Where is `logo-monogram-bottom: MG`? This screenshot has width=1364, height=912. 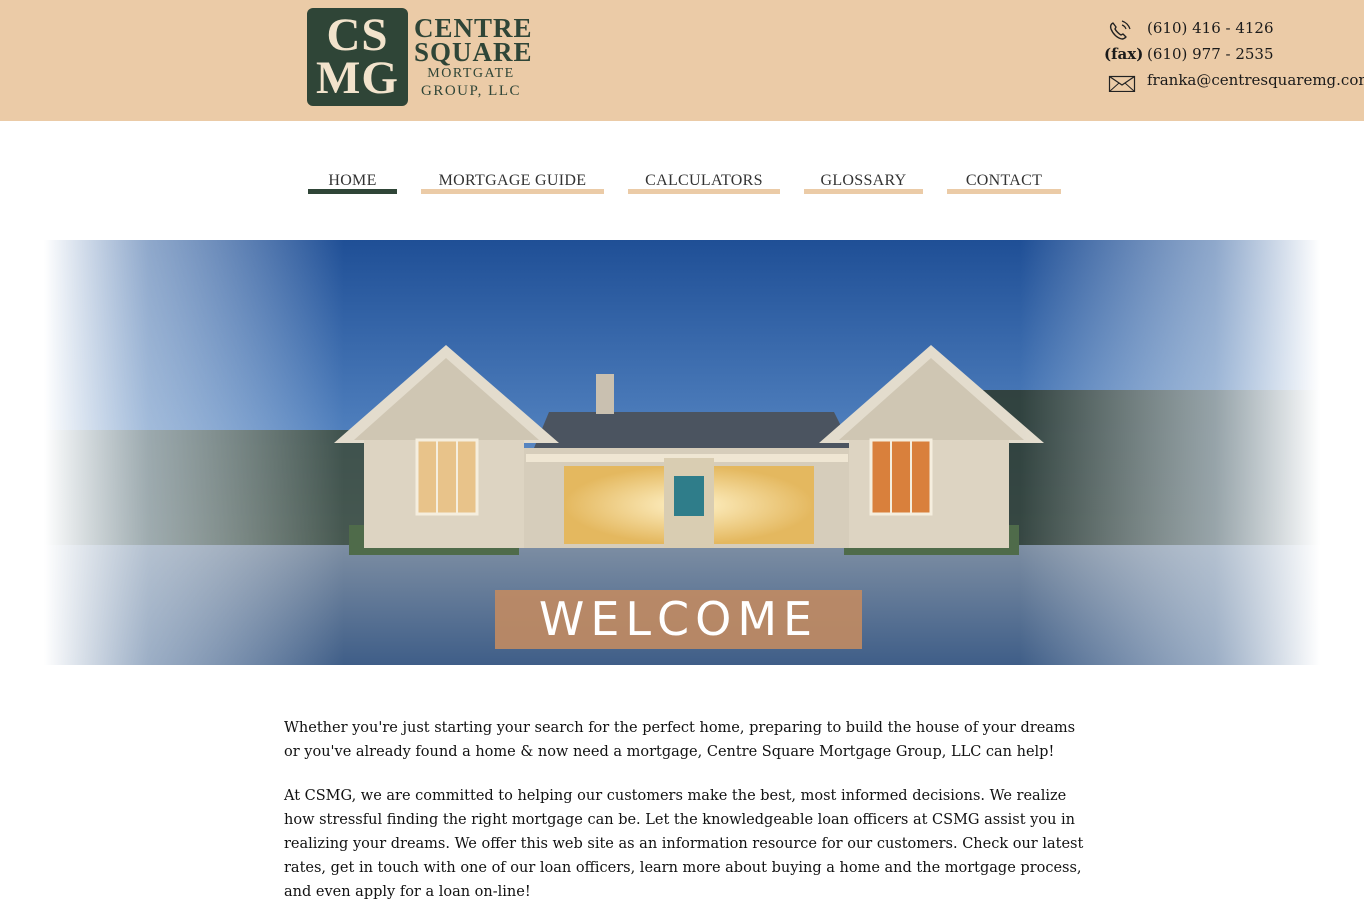
logo-monogram-bottom: MG is located at coordinates (357, 78).